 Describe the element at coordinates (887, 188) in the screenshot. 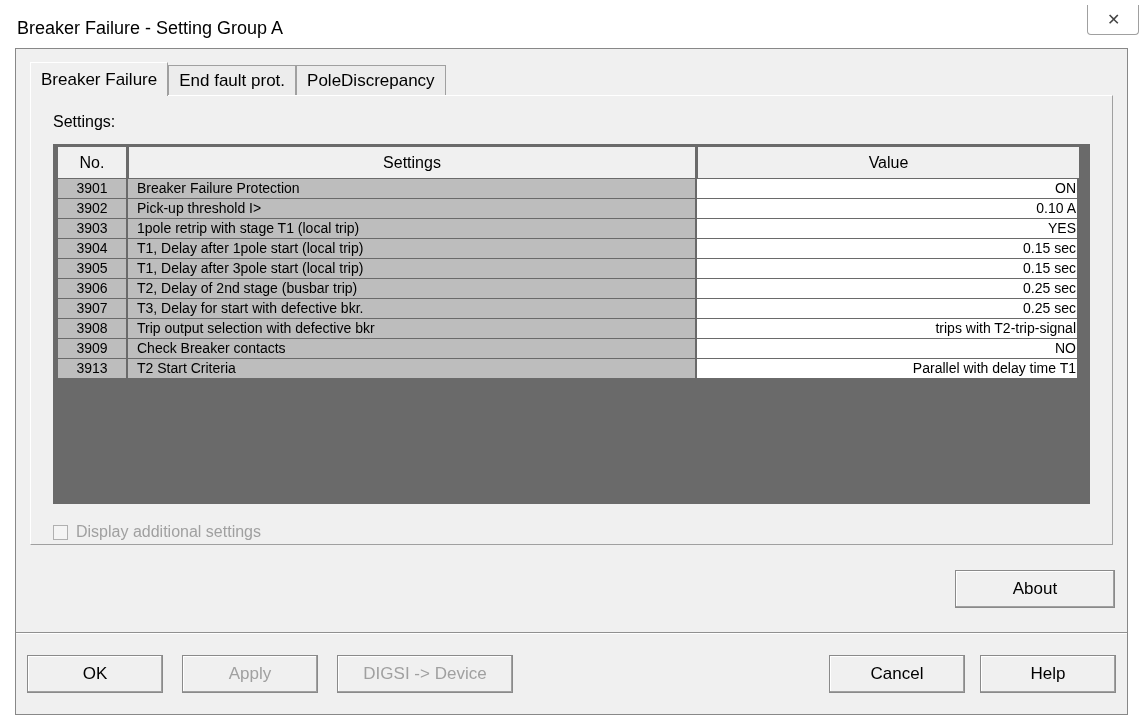

I see `table-cell: ON` at that location.